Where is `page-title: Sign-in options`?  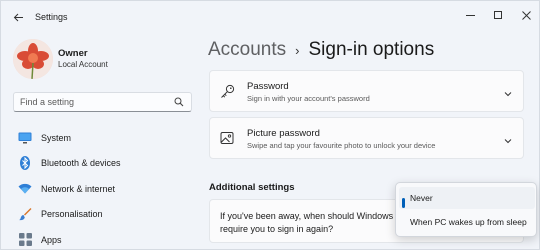 page-title: Sign-in options is located at coordinates (371, 49).